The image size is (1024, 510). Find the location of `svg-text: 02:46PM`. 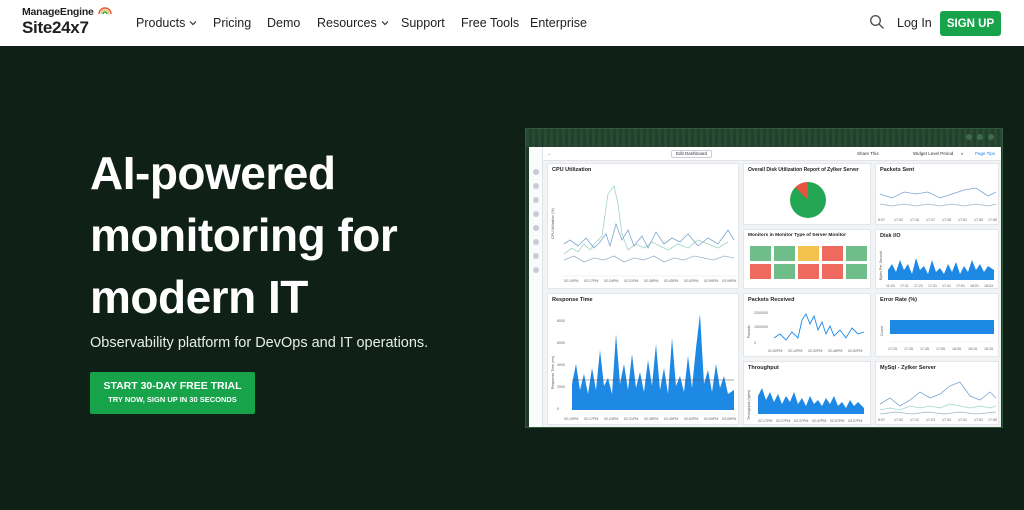

svg-text: 02:46PM is located at coordinates (835, 351).